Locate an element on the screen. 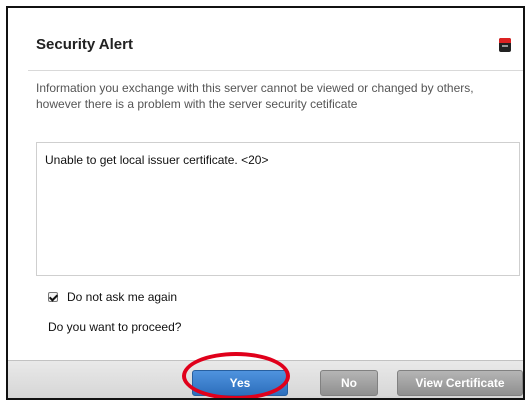 The height and width of the screenshot is (402, 528). highlight-circle is located at coordinates (236, 375).